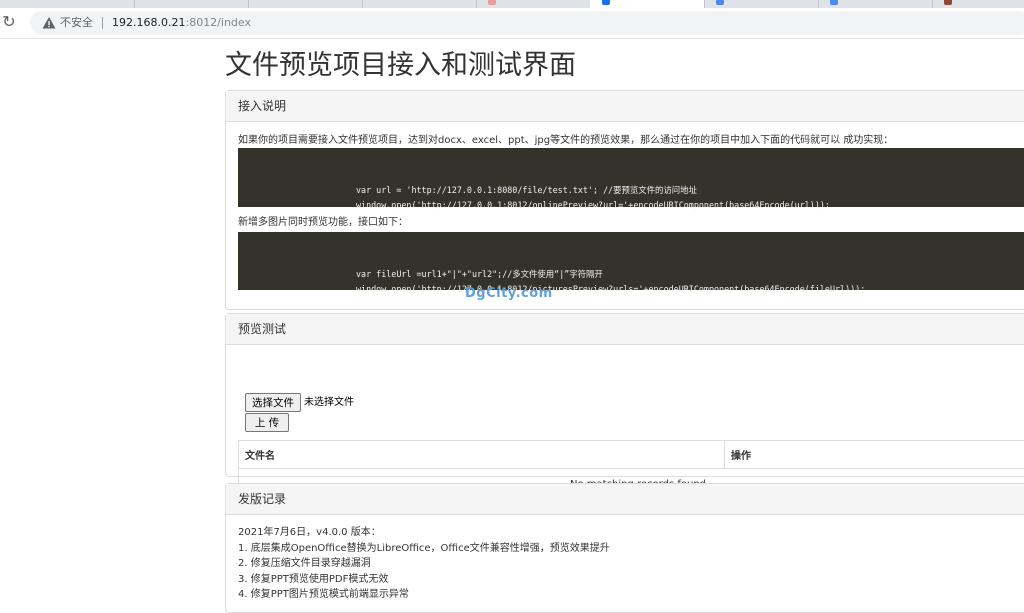 The height and width of the screenshot is (613, 1024). Describe the element at coordinates (309, 533) in the screenshot. I see `release-line: 2021年7月6日，v4.0.0 版本：` at that location.